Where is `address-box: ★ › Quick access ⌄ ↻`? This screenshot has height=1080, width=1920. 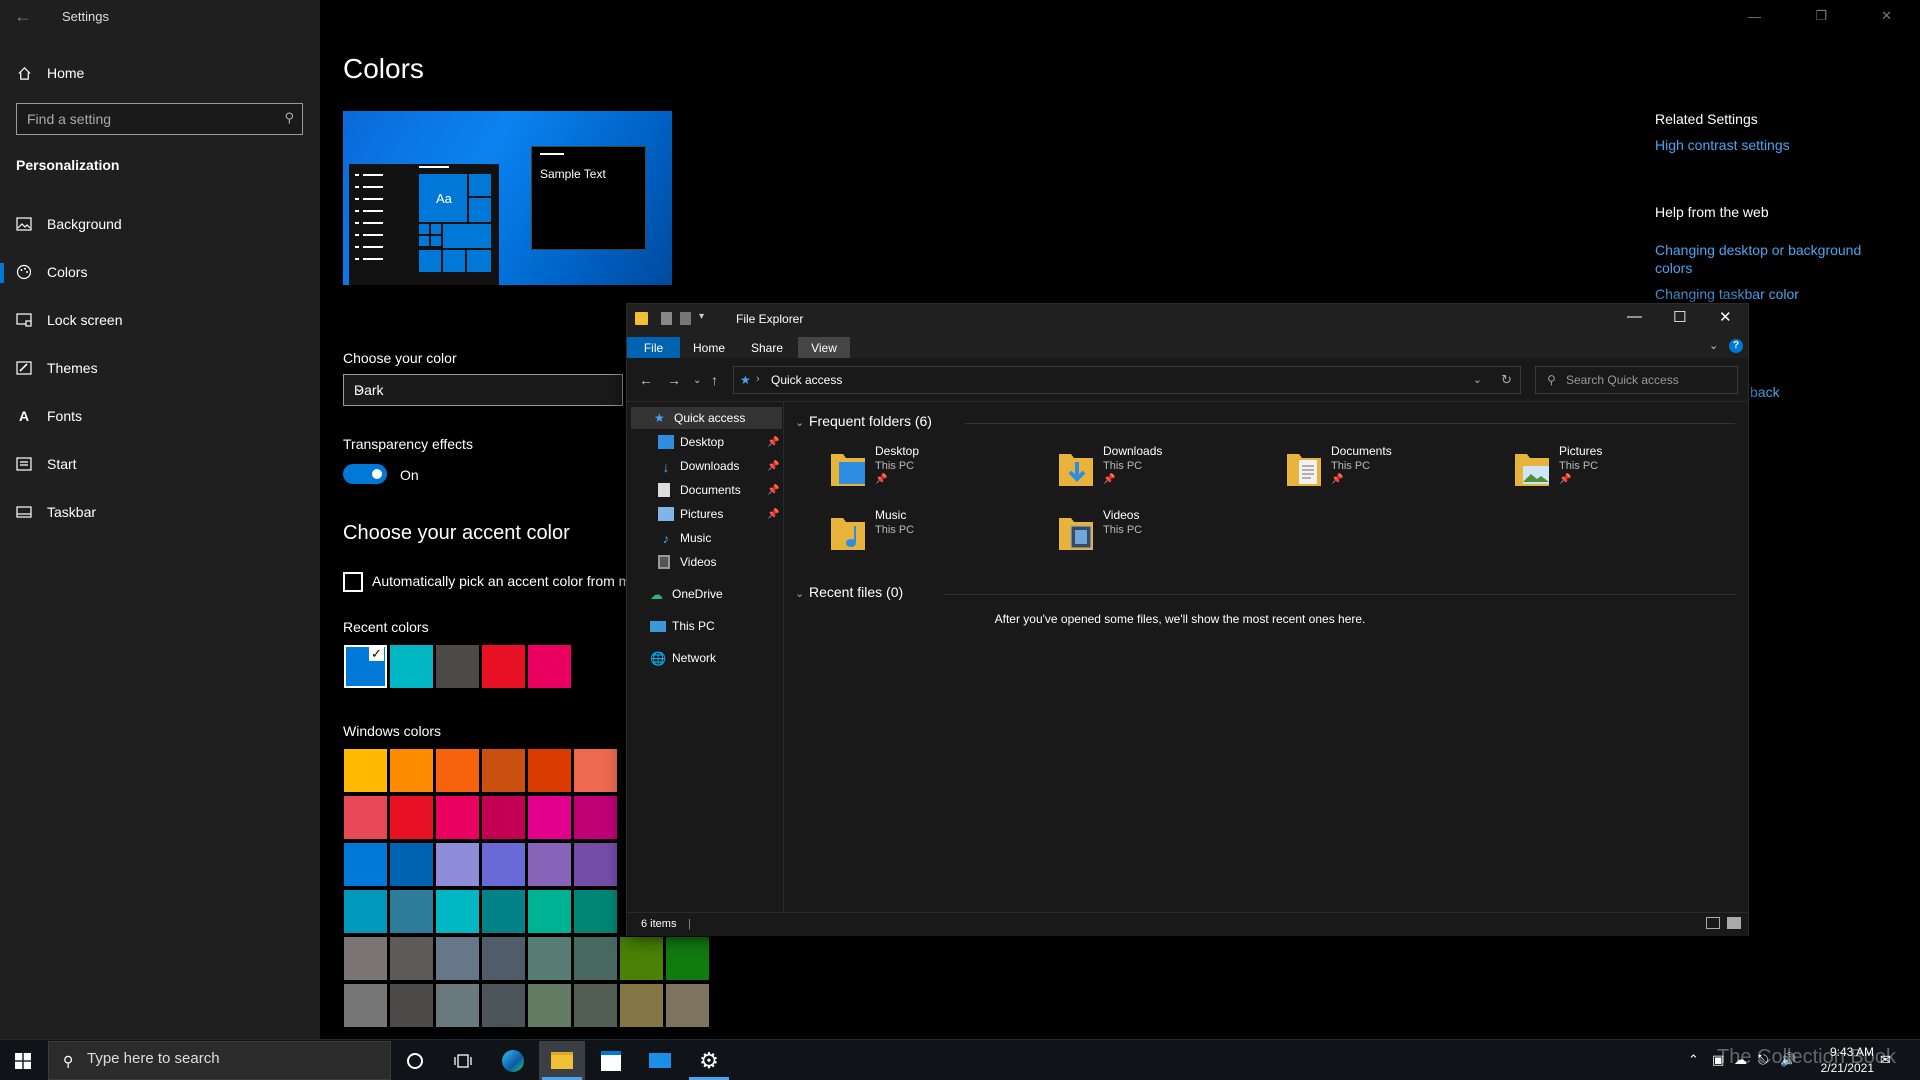 address-box: ★ › Quick access ⌄ ↻ is located at coordinates (1127, 380).